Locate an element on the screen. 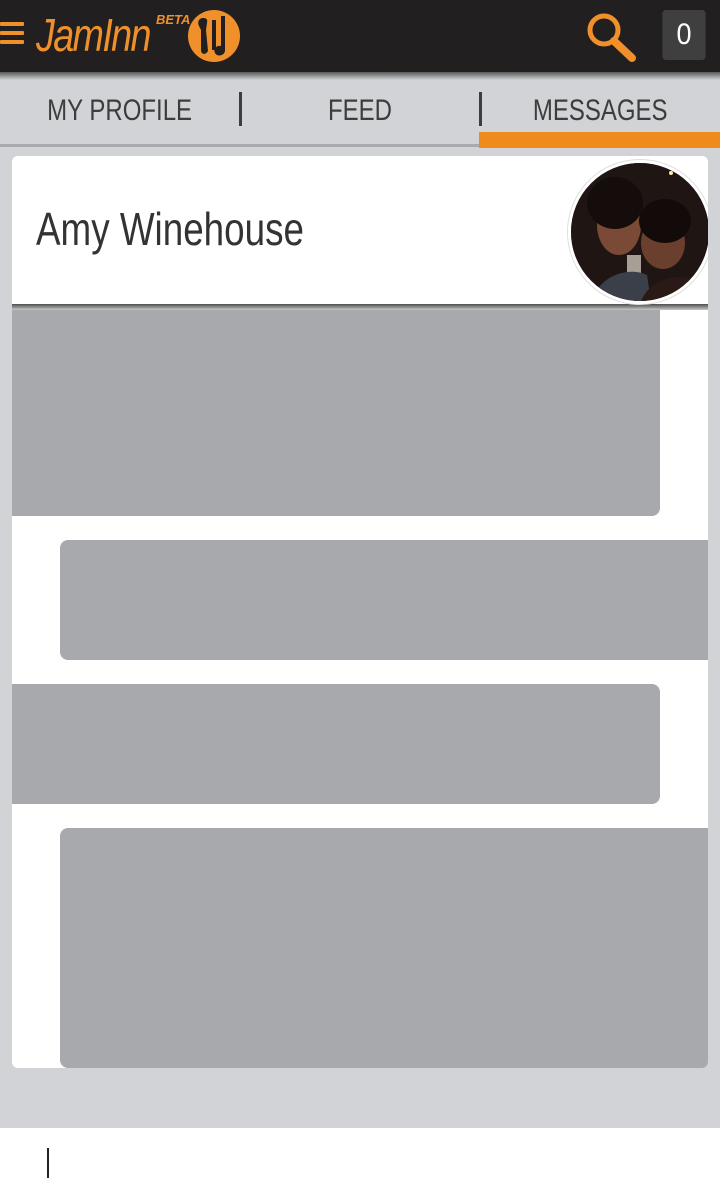 The width and height of the screenshot is (720, 1200). header-shadow is located at coordinates (360, 76).